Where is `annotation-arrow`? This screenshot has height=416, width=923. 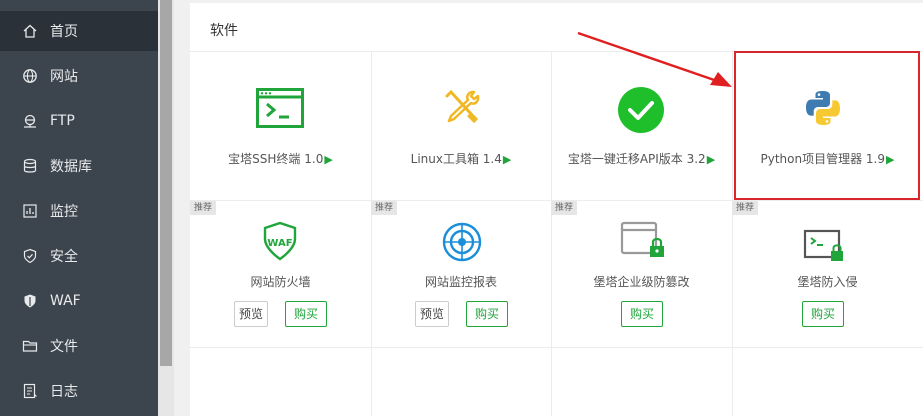
annotation-arrow is located at coordinates (654, 59).